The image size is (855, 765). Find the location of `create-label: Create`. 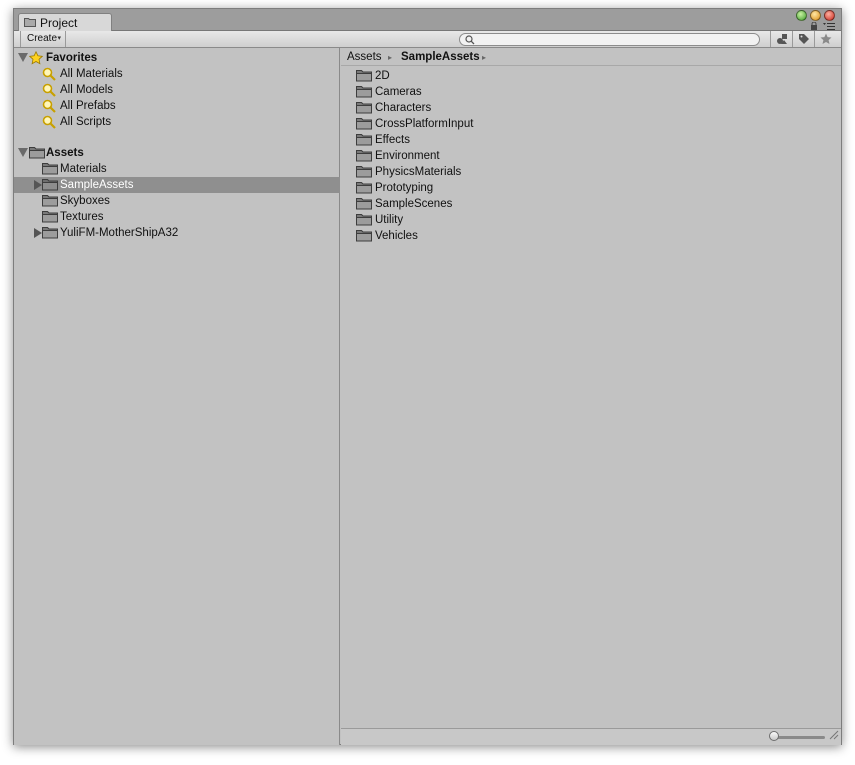

create-label: Create is located at coordinates (42, 38).